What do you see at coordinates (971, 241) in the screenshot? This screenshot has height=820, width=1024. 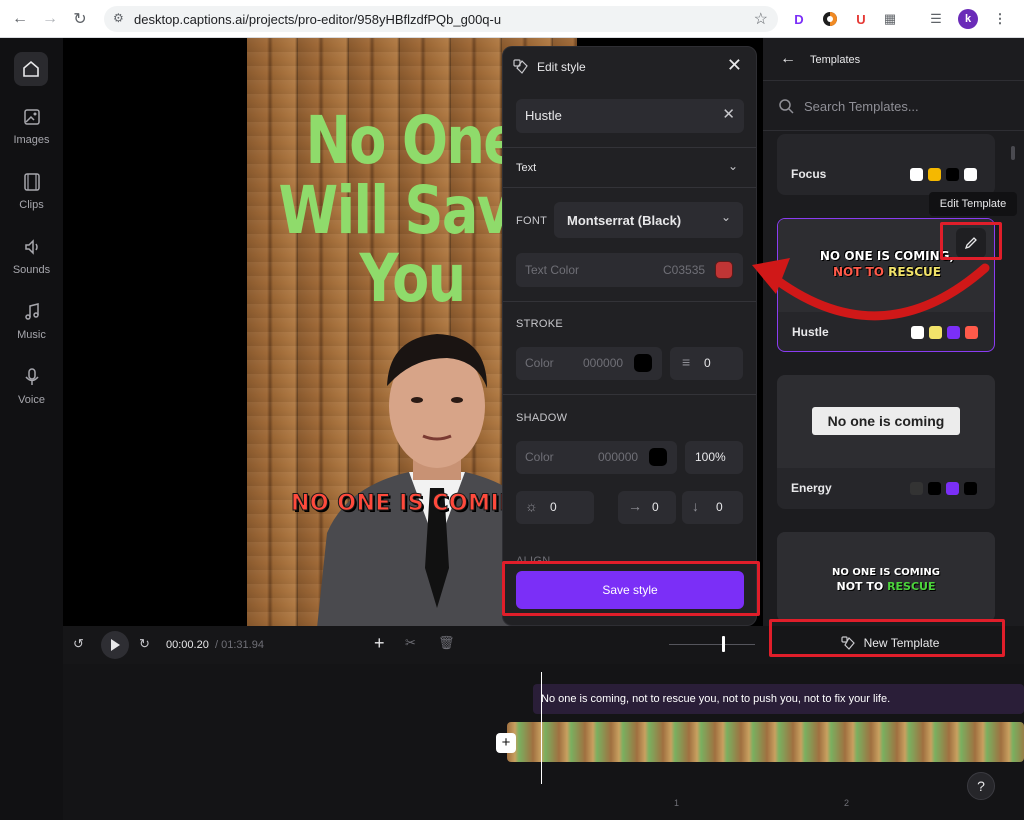 I see `highlight-box-edit-template` at bounding box center [971, 241].